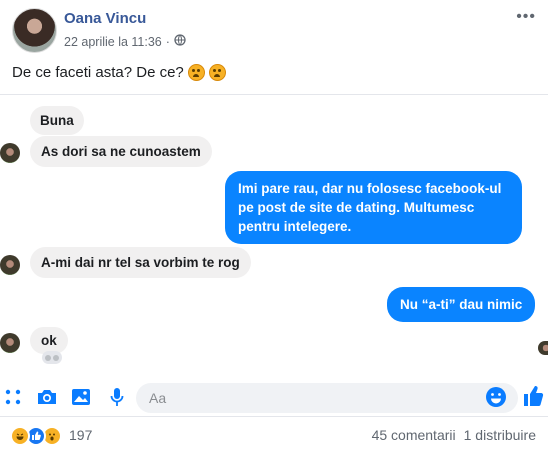 The image size is (548, 457). I want to click on reaction-icons, so click(36, 436).